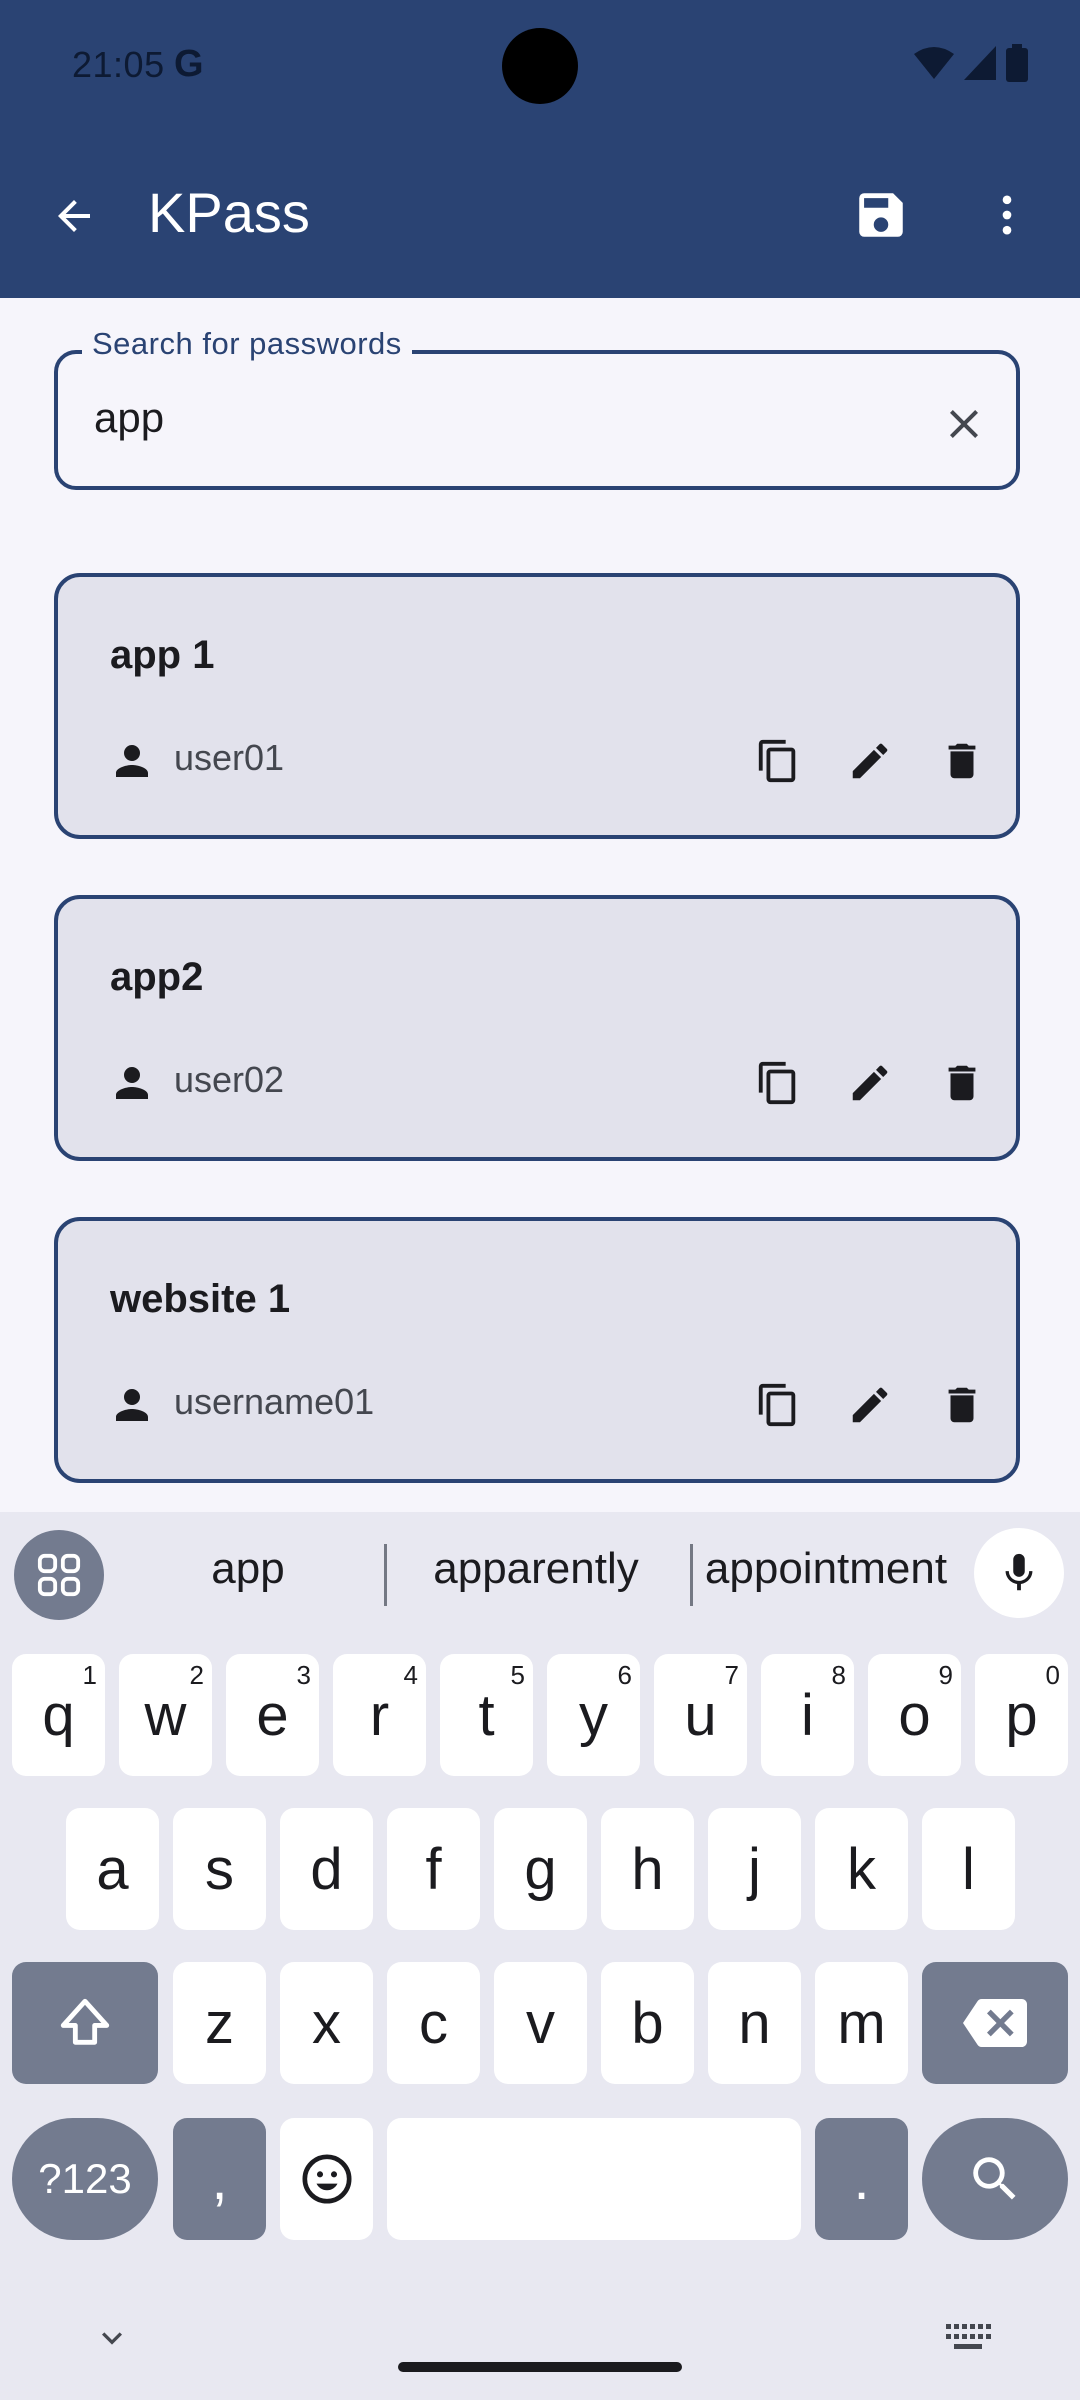  I want to click on keyboard-icon, so click(968, 2336).